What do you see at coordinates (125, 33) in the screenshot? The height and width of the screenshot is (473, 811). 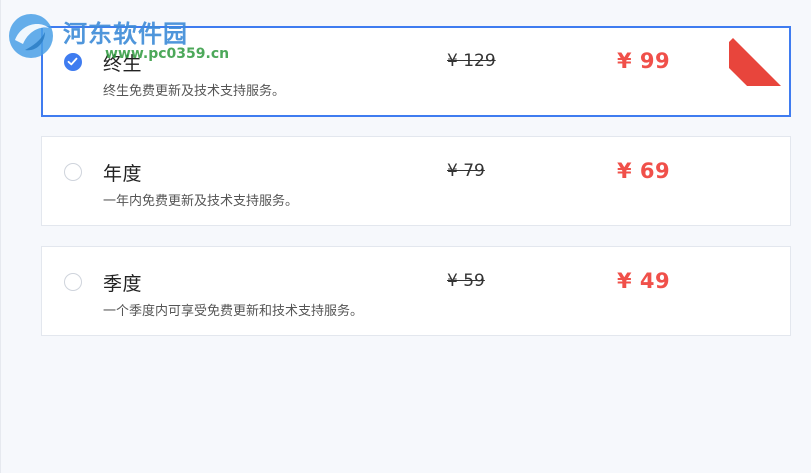 I see `watermark-title: 河东软件园` at bounding box center [125, 33].